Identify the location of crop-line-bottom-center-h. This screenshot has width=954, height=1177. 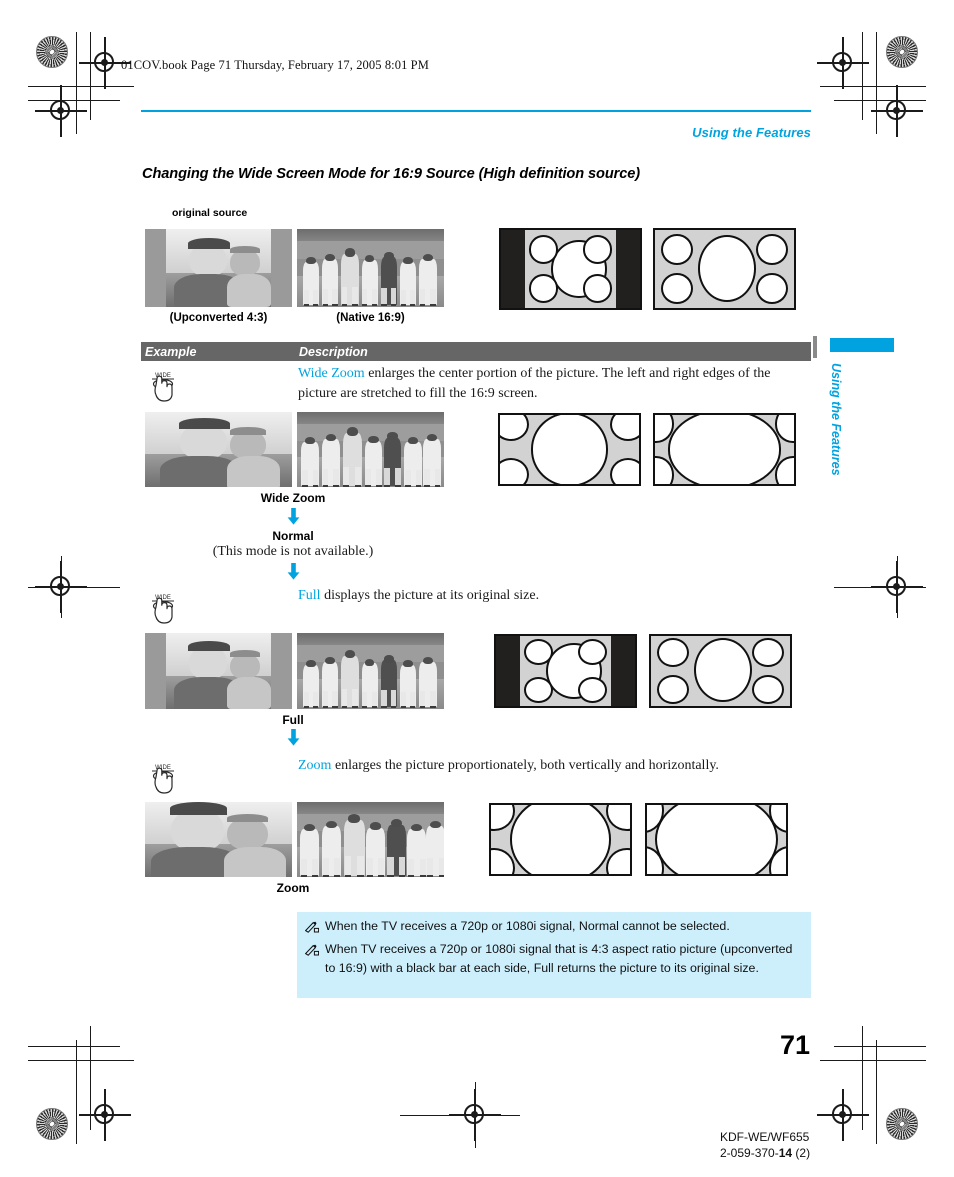
(460, 1116).